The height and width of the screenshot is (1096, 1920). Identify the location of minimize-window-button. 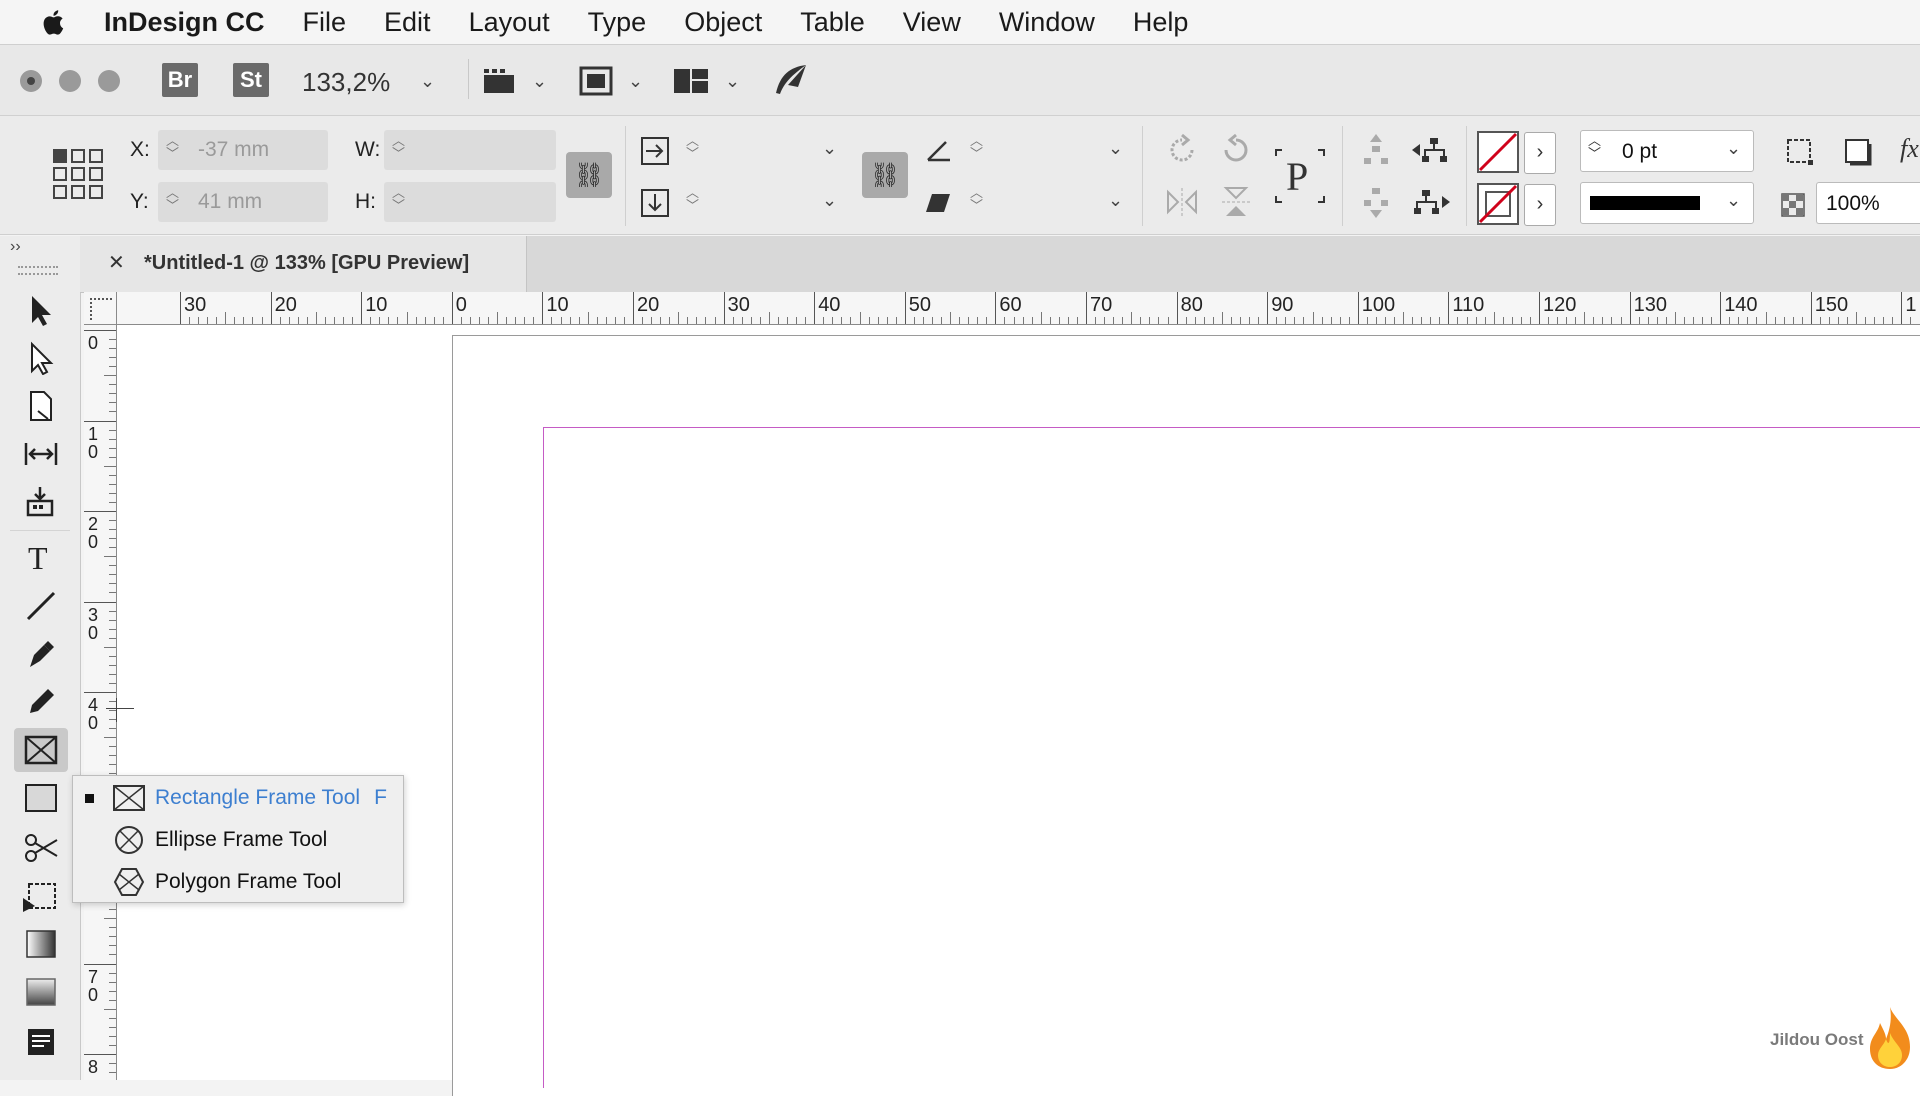
(70, 81).